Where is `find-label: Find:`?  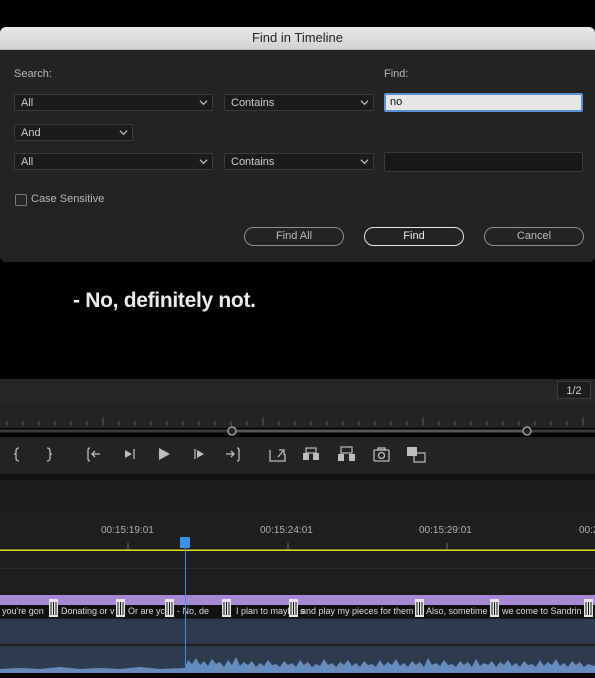
find-label: Find: is located at coordinates (396, 74).